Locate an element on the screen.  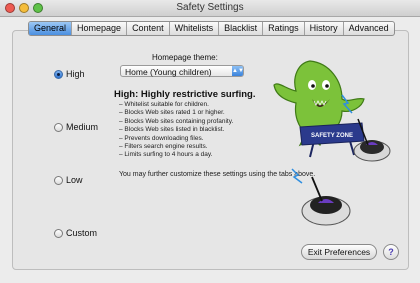
tab-homepage: Homepage is located at coordinates (100, 28).